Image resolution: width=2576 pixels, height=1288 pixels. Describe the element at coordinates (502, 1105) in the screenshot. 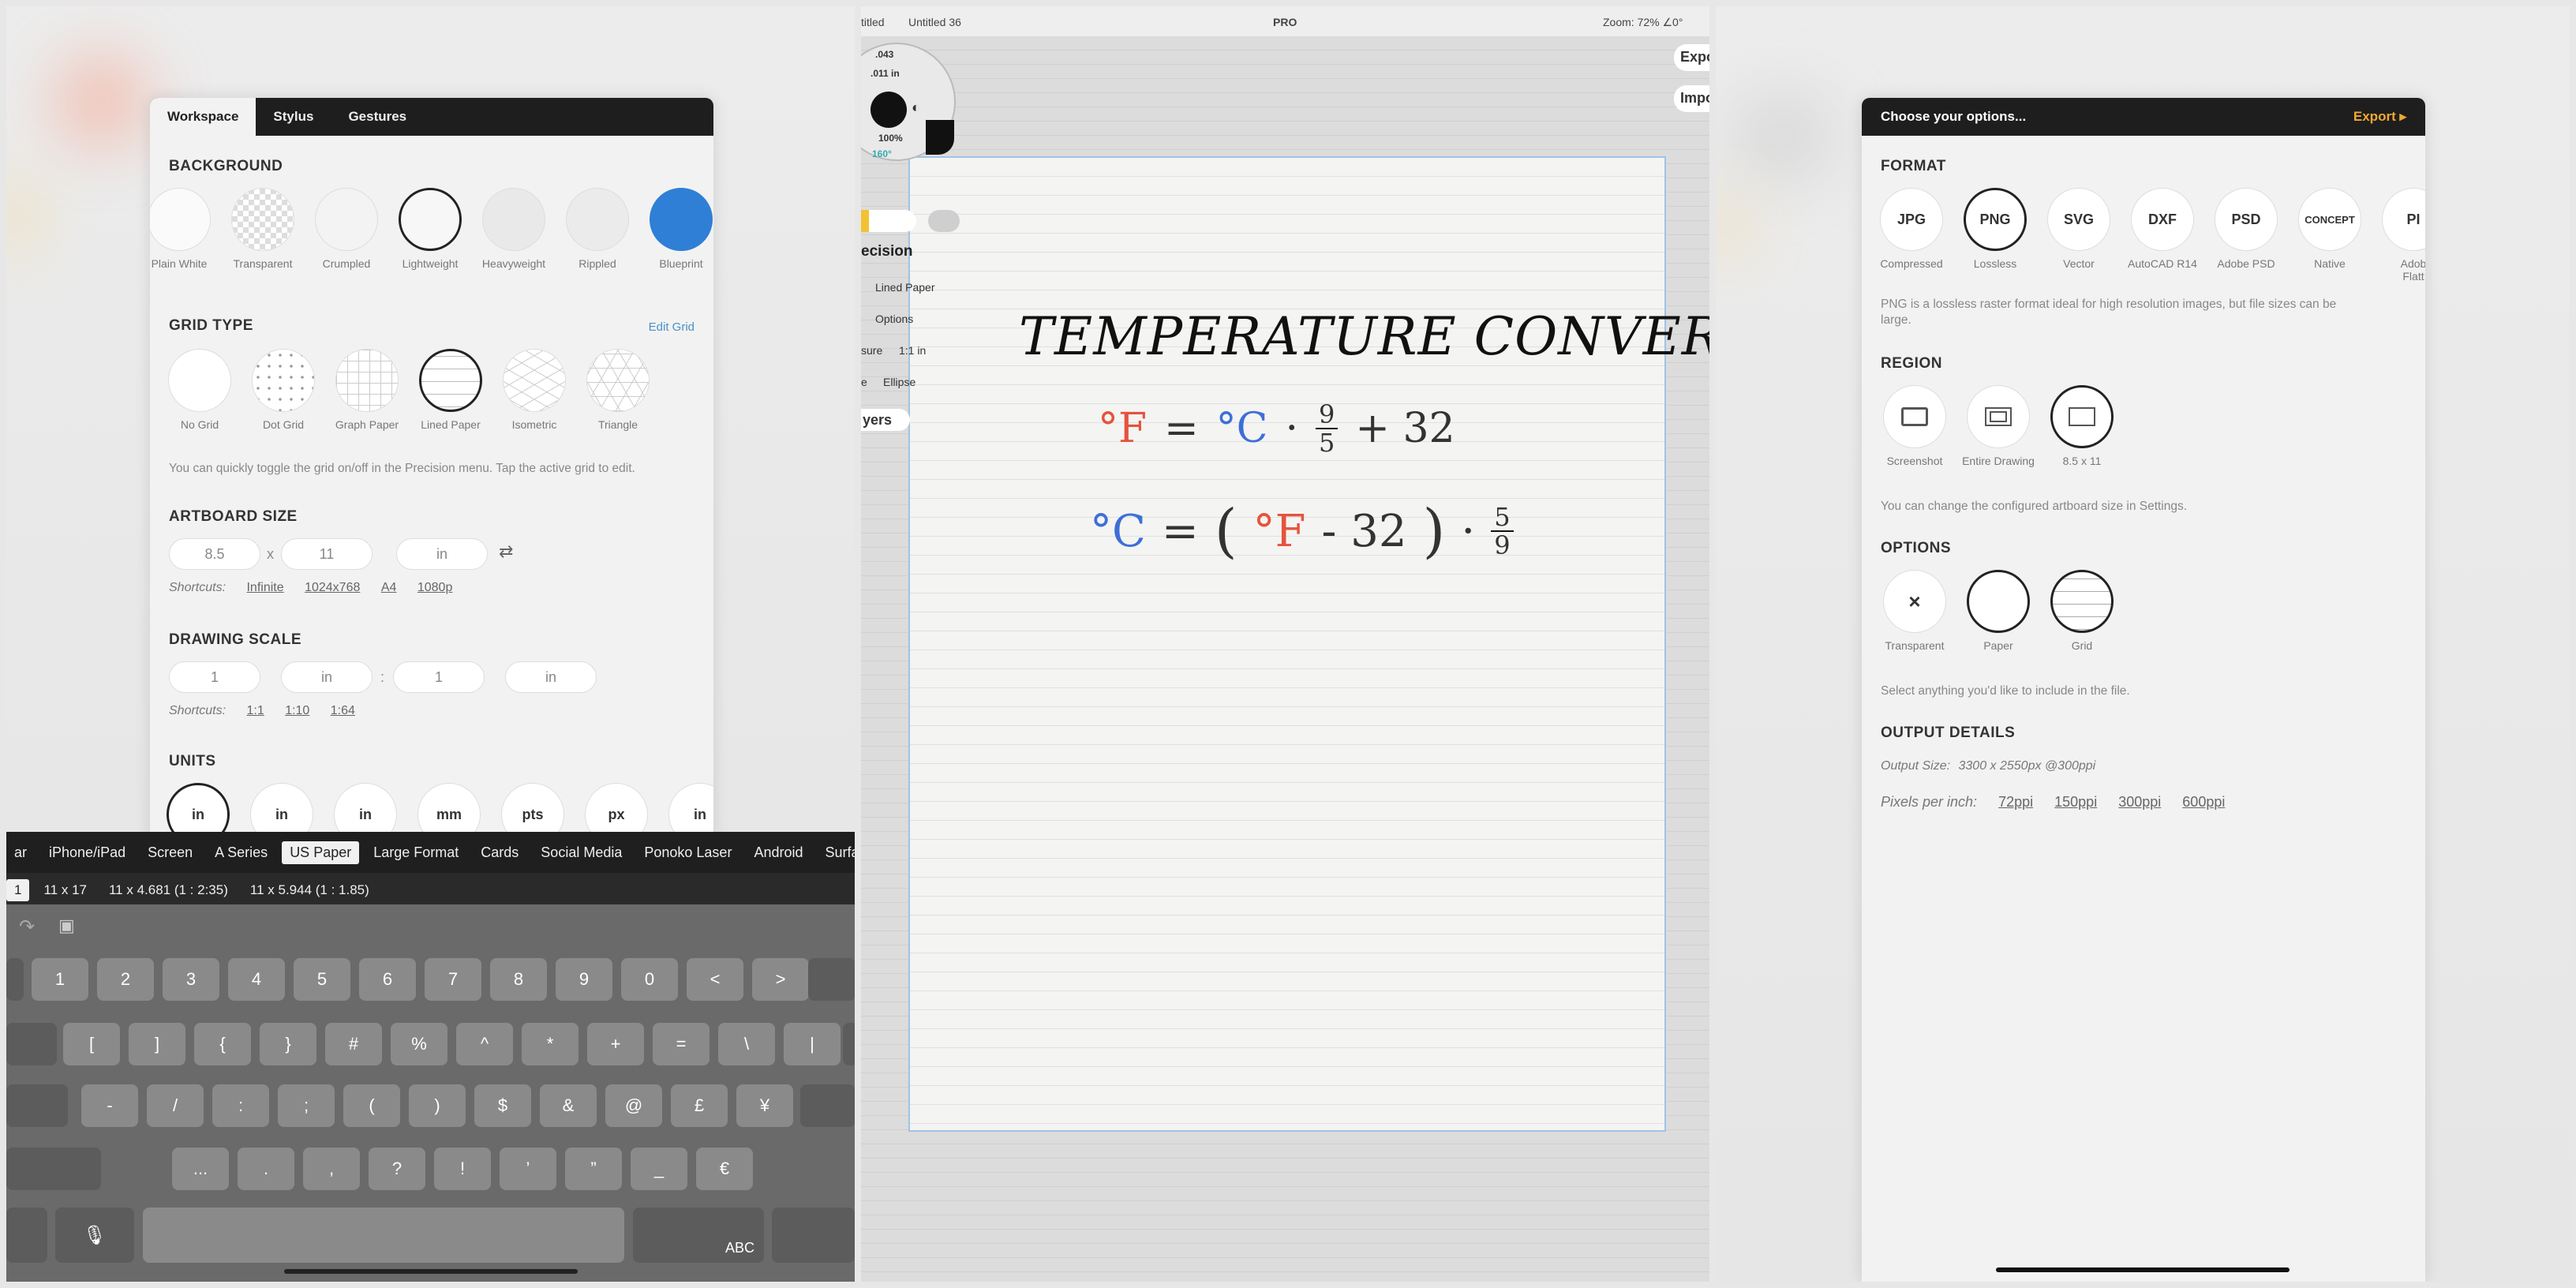

I see `keyboard-key: $` at that location.